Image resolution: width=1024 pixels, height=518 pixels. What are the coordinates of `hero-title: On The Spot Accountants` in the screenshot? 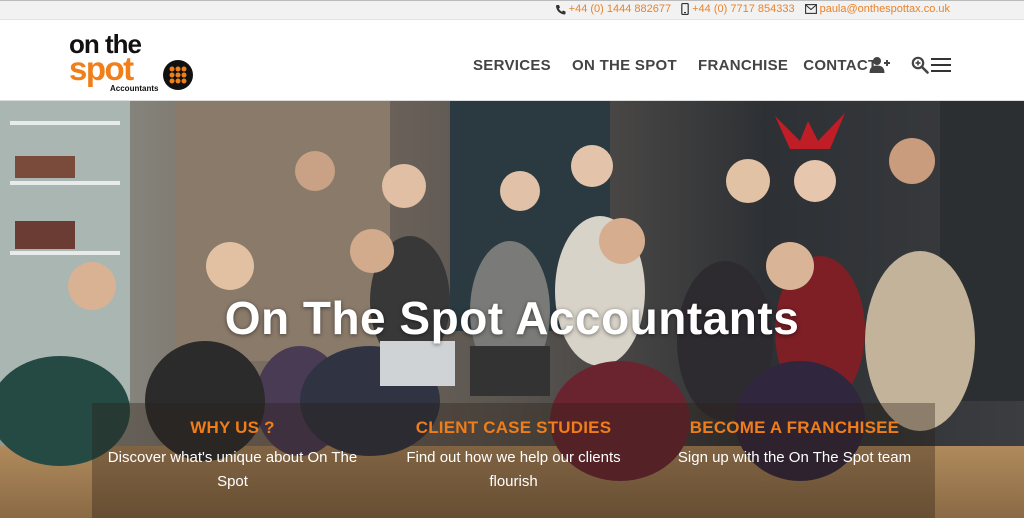 It's located at (512, 318).